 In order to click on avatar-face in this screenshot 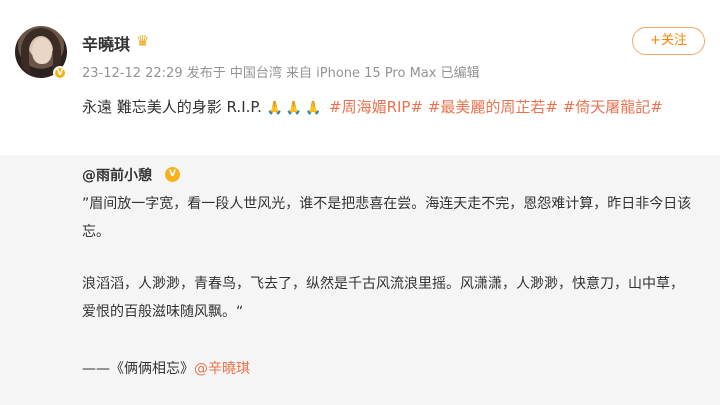, I will do `click(42, 51)`.